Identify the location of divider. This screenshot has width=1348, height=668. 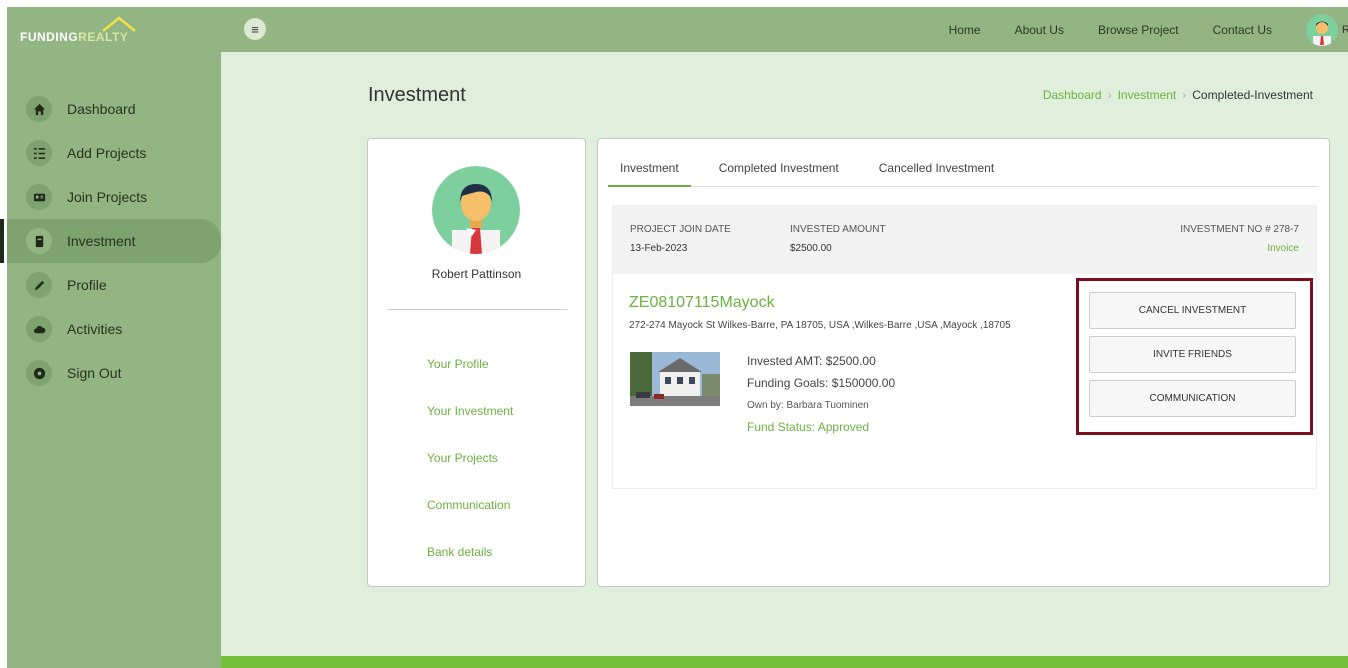
(477, 309).